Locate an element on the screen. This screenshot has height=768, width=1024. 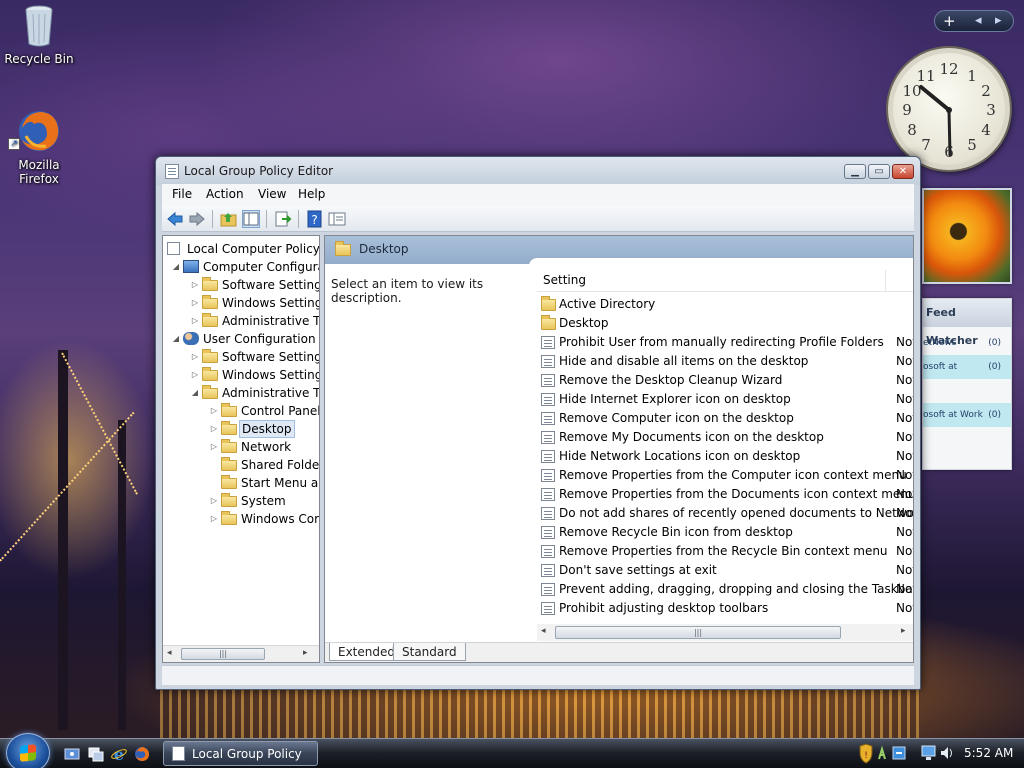
up-folder-icon is located at coordinates (229, 219).